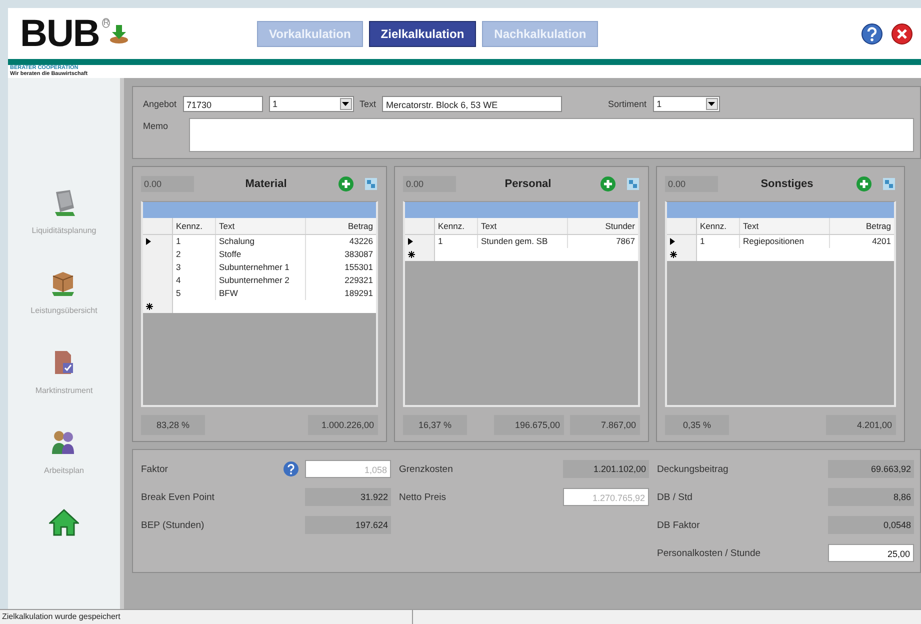 The width and height of the screenshot is (921, 624). What do you see at coordinates (603, 226) in the screenshot?
I see `column-header: Stunder` at bounding box center [603, 226].